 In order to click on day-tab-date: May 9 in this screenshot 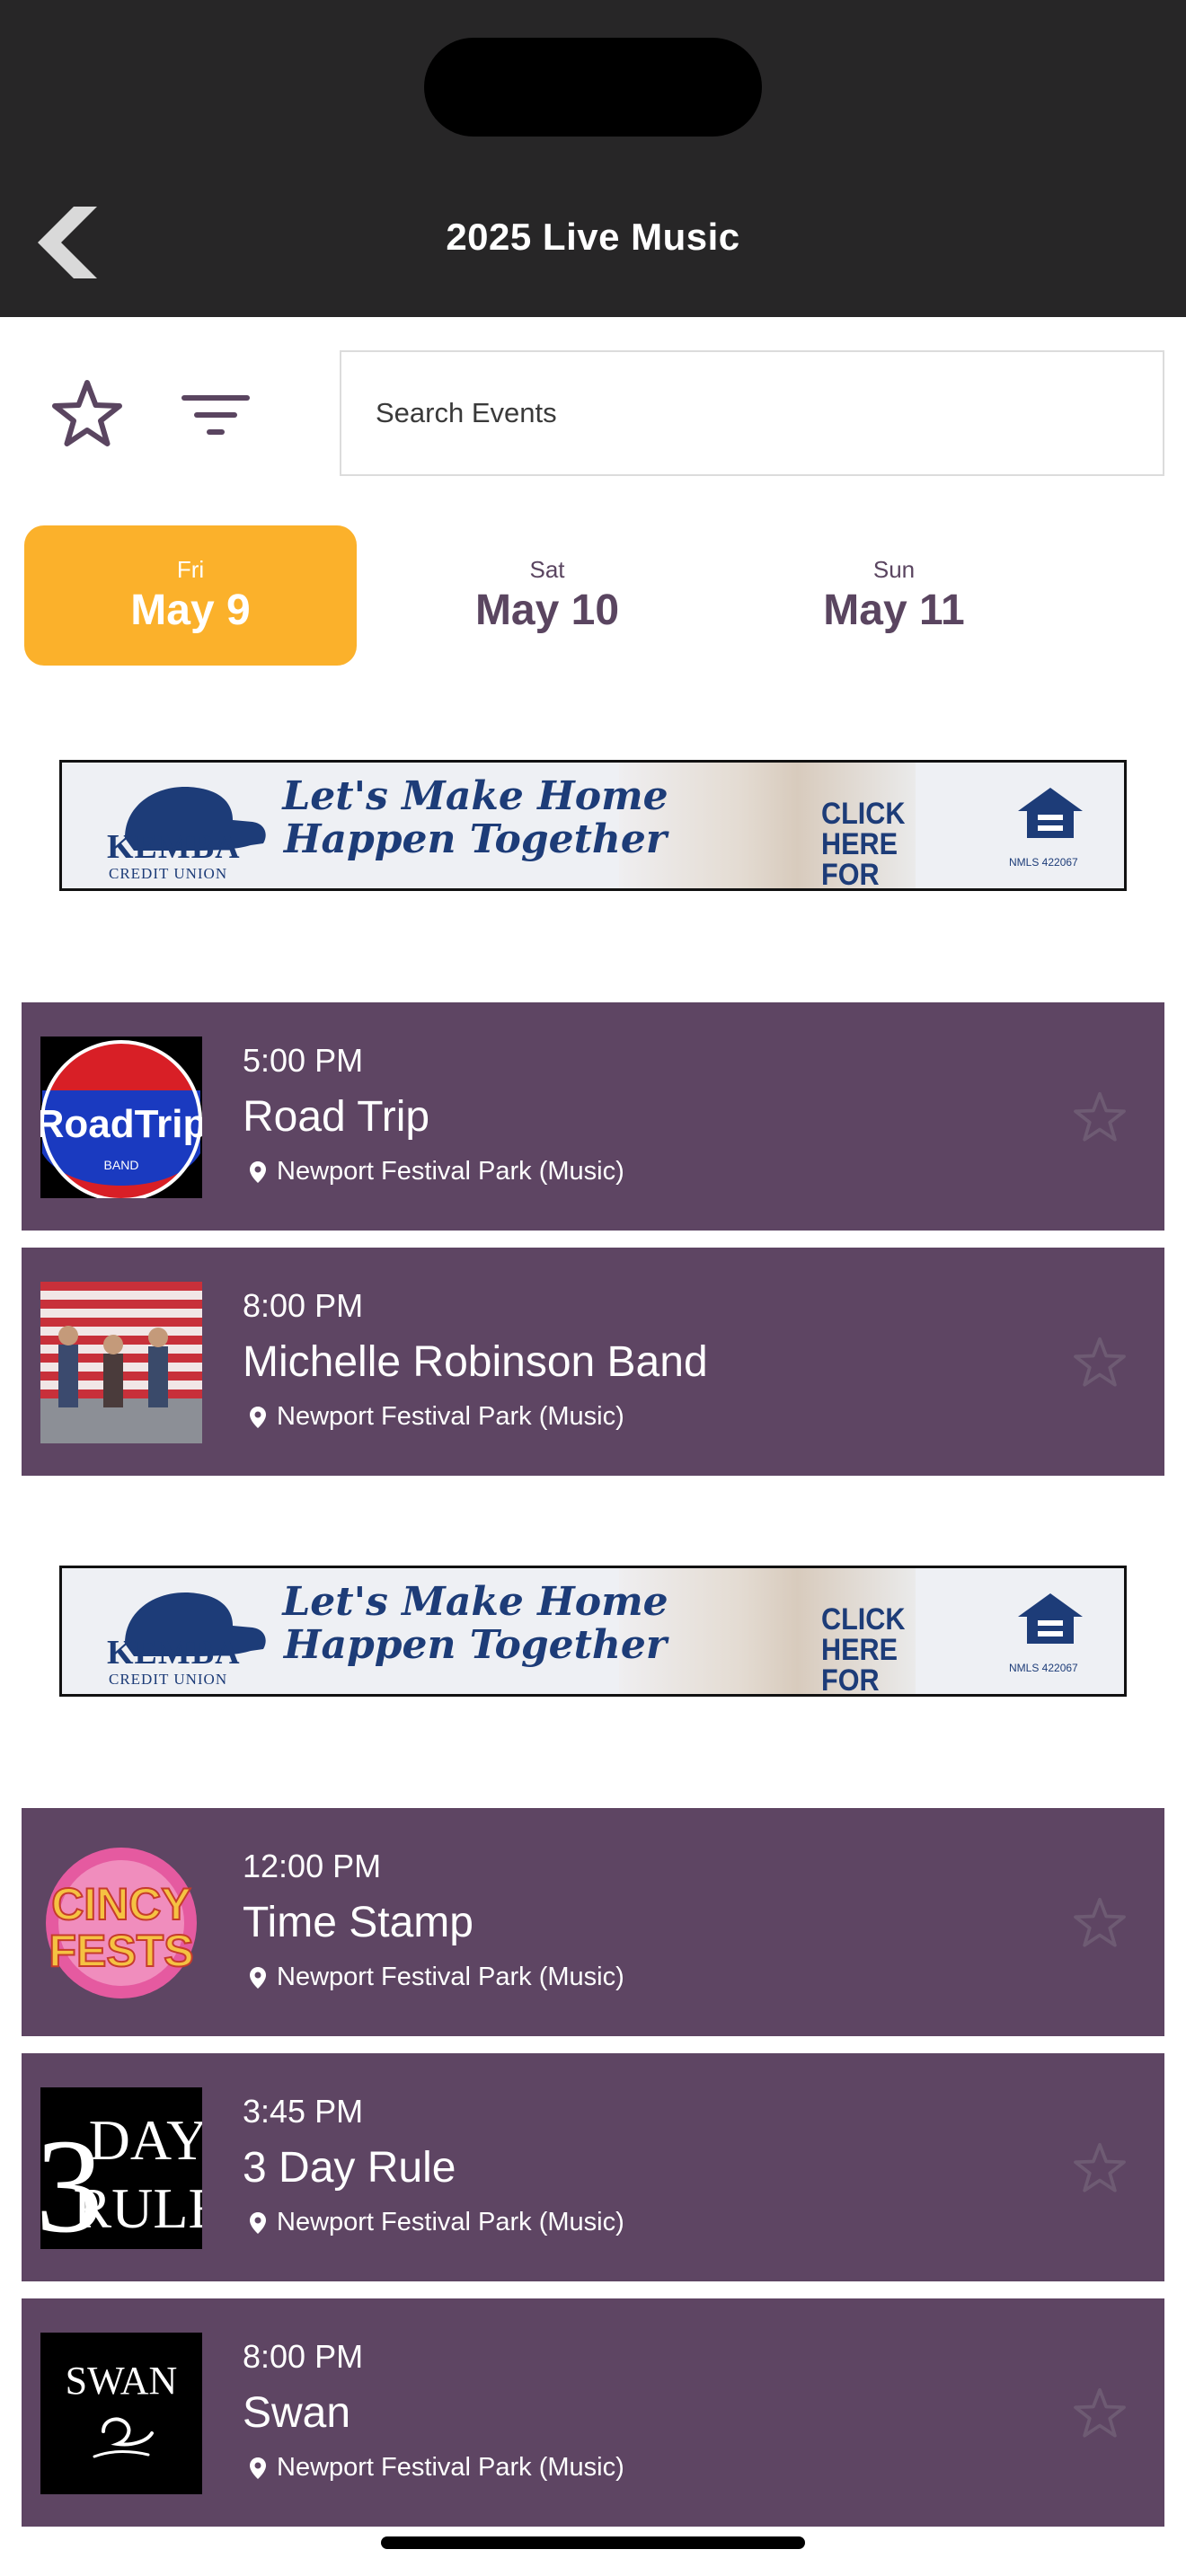, I will do `click(190, 610)`.